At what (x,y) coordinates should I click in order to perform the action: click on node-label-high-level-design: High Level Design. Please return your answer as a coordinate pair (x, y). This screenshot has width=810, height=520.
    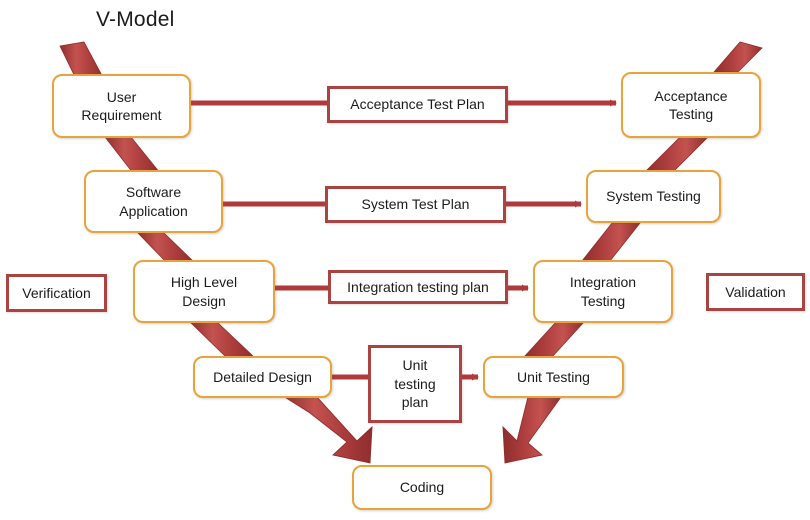
    Looking at the image, I should click on (204, 291).